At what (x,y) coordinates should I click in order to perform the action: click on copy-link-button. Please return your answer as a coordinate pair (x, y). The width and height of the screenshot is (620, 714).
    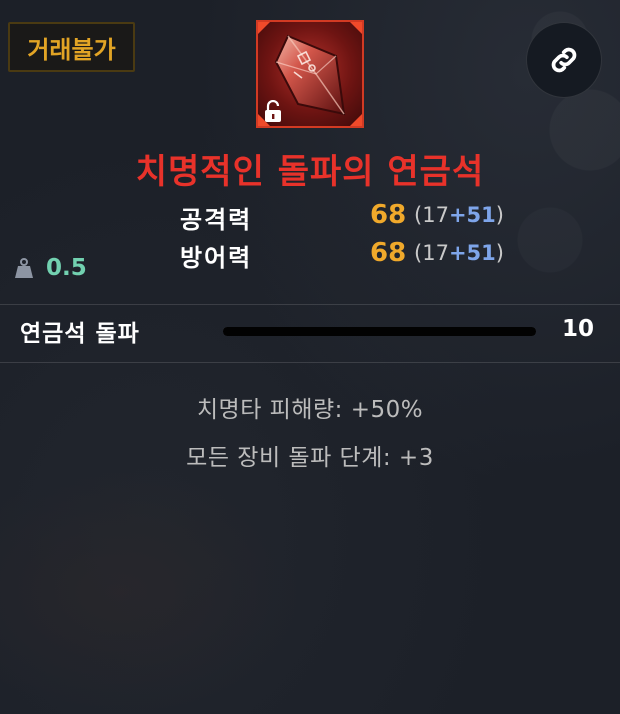
    Looking at the image, I should click on (564, 60).